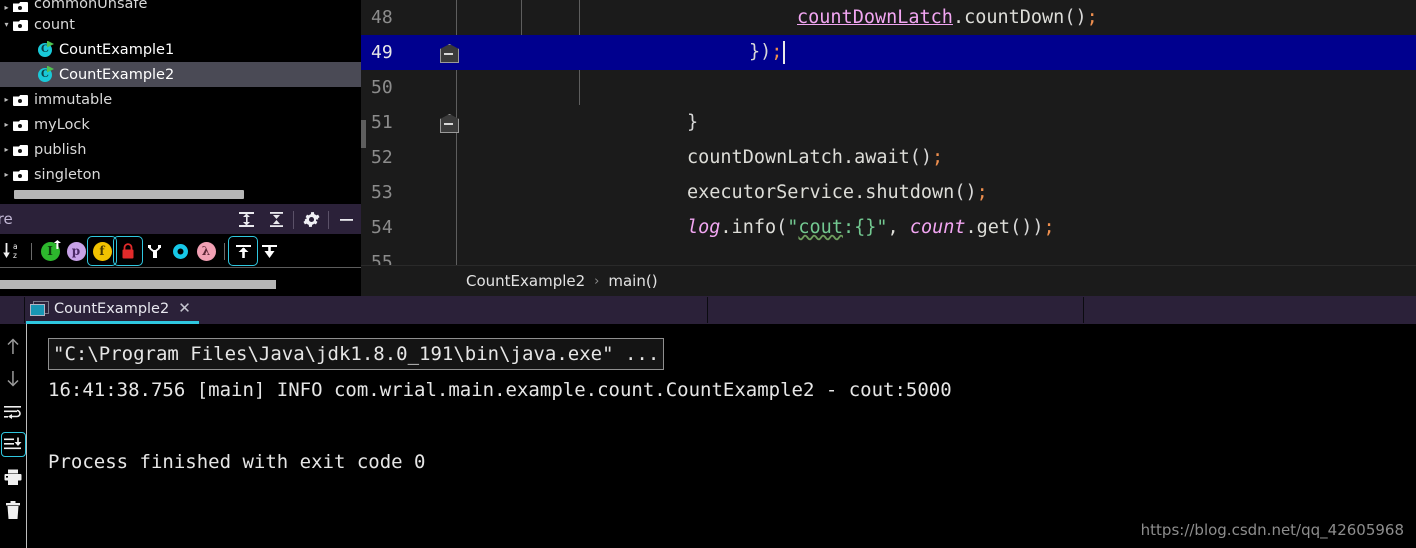 This screenshot has width=1416, height=548. Describe the element at coordinates (180, 174) in the screenshot. I see `tree-item-singleton: singleton` at that location.